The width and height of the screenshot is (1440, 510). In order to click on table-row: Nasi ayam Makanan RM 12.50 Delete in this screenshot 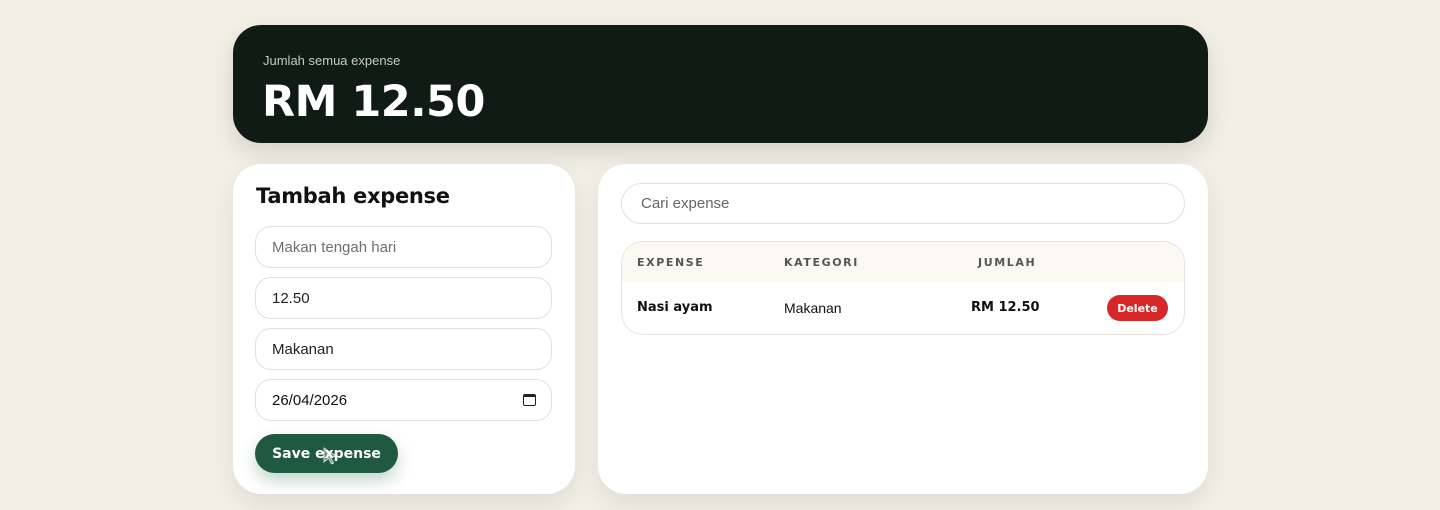, I will do `click(903, 308)`.